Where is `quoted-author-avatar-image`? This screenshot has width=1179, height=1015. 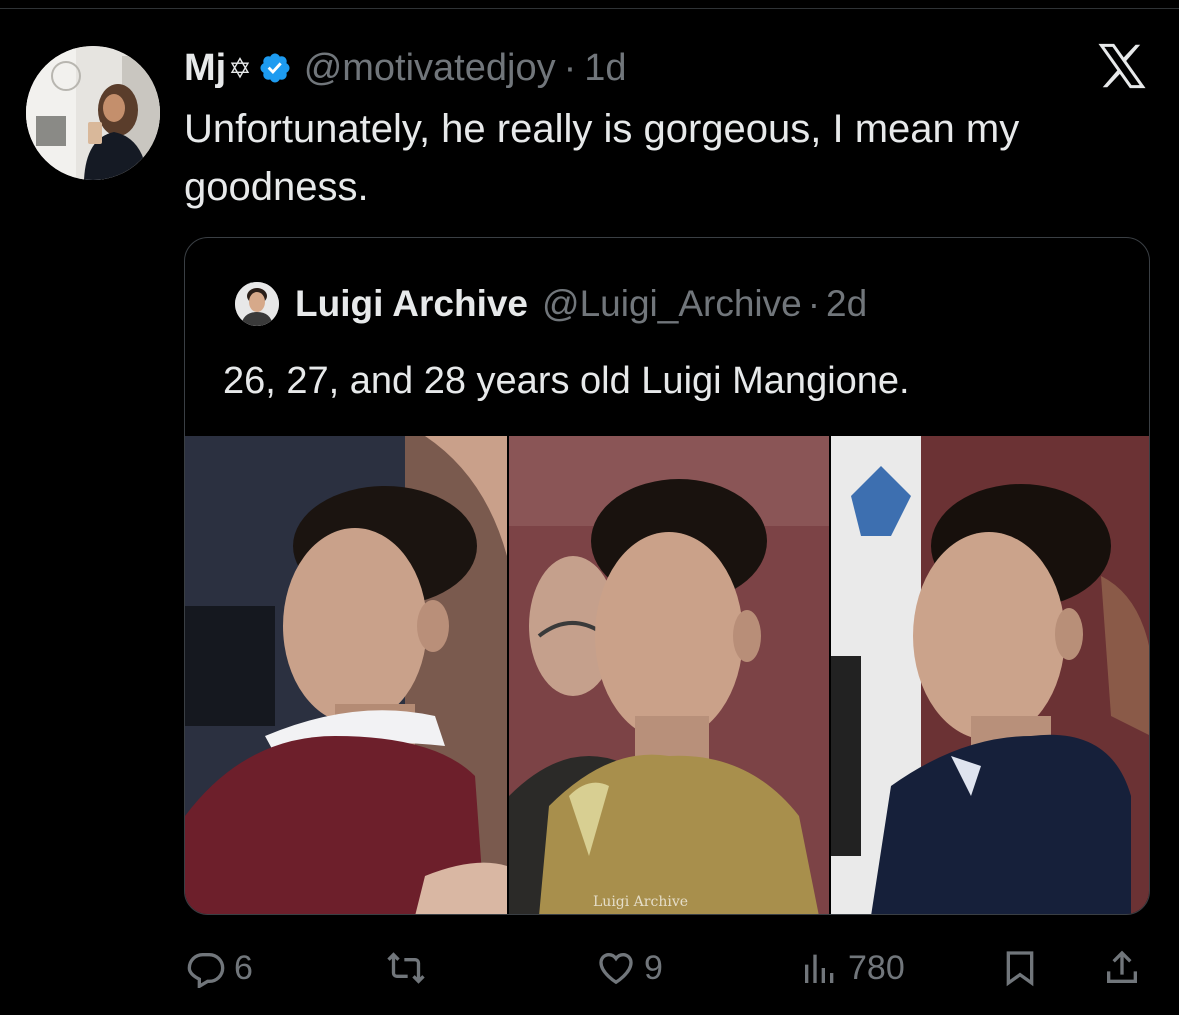
quoted-author-avatar-image is located at coordinates (257, 304).